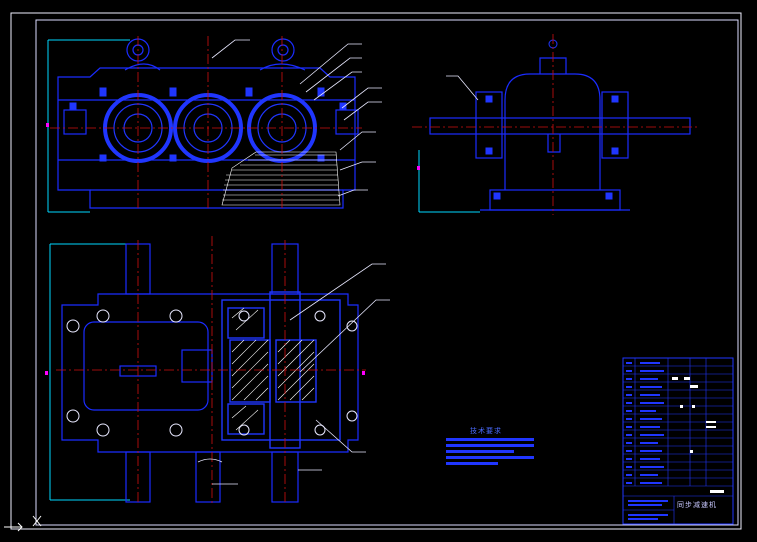 The height and width of the screenshot is (542, 757). I want to click on front-view, so click(214, 124).